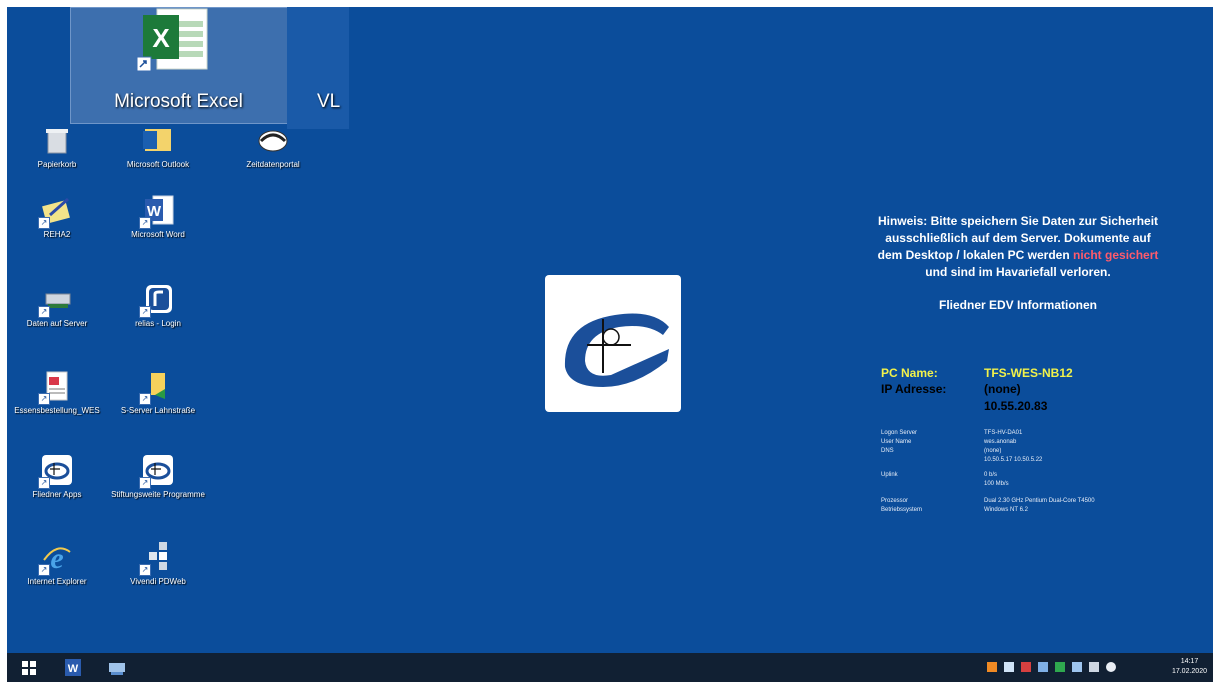 Image resolution: width=1215 pixels, height=684 pixels. Describe the element at coordinates (1018, 272) in the screenshot. I see `notice-text-end: und sind im Havariefall verloren.` at that location.